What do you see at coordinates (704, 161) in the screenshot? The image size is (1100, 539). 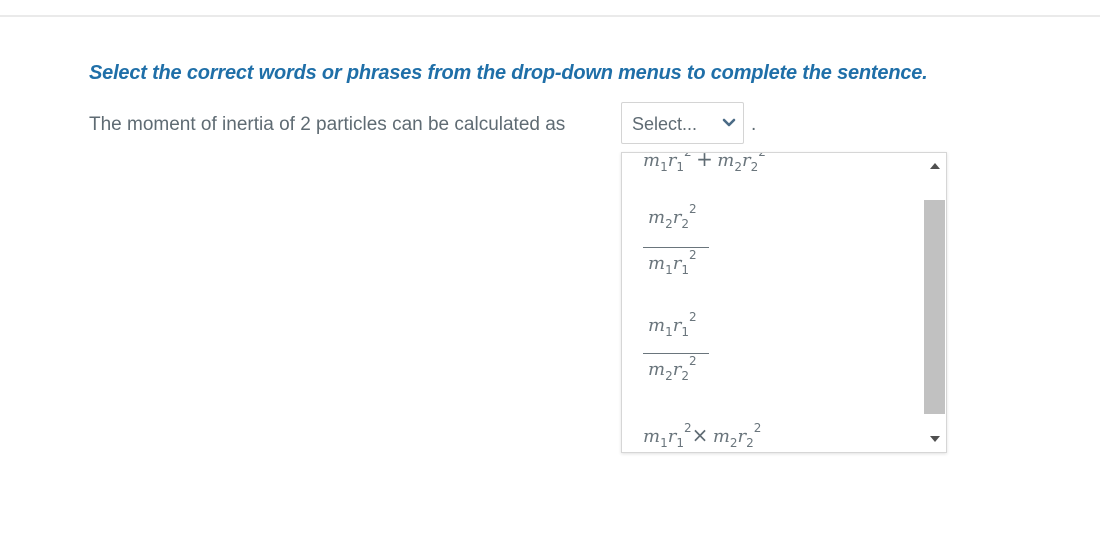 I see `plus-sign: +` at bounding box center [704, 161].